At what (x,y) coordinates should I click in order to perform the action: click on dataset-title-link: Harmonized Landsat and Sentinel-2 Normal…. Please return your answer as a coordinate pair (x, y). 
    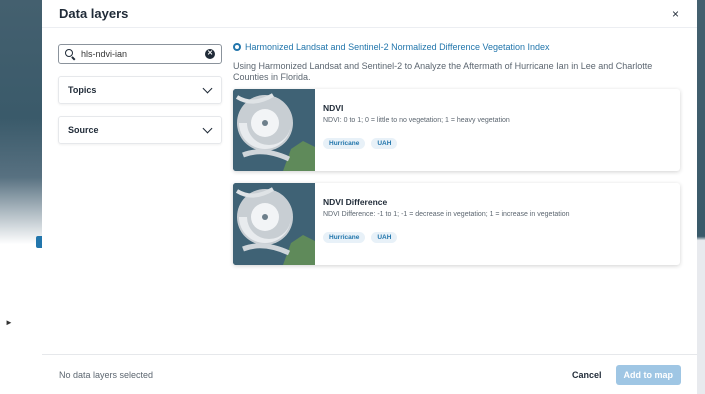
    Looking at the image, I should click on (458, 47).